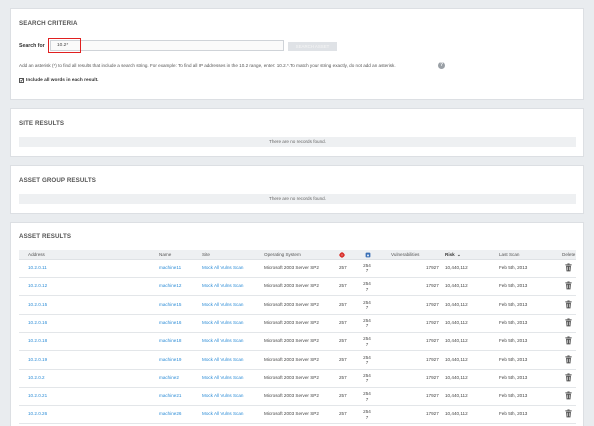  Describe the element at coordinates (342, 255) in the screenshot. I see `exploit-icon` at that location.